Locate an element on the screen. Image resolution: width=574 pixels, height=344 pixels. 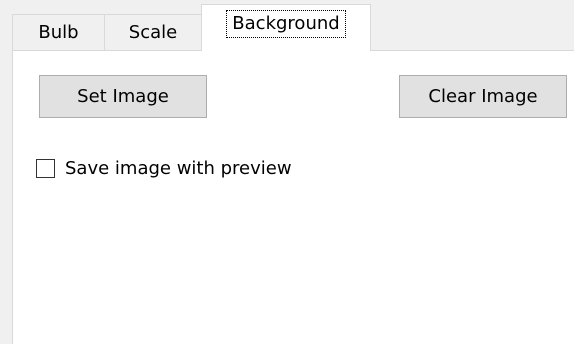
tab-background: Background is located at coordinates (286, 27).